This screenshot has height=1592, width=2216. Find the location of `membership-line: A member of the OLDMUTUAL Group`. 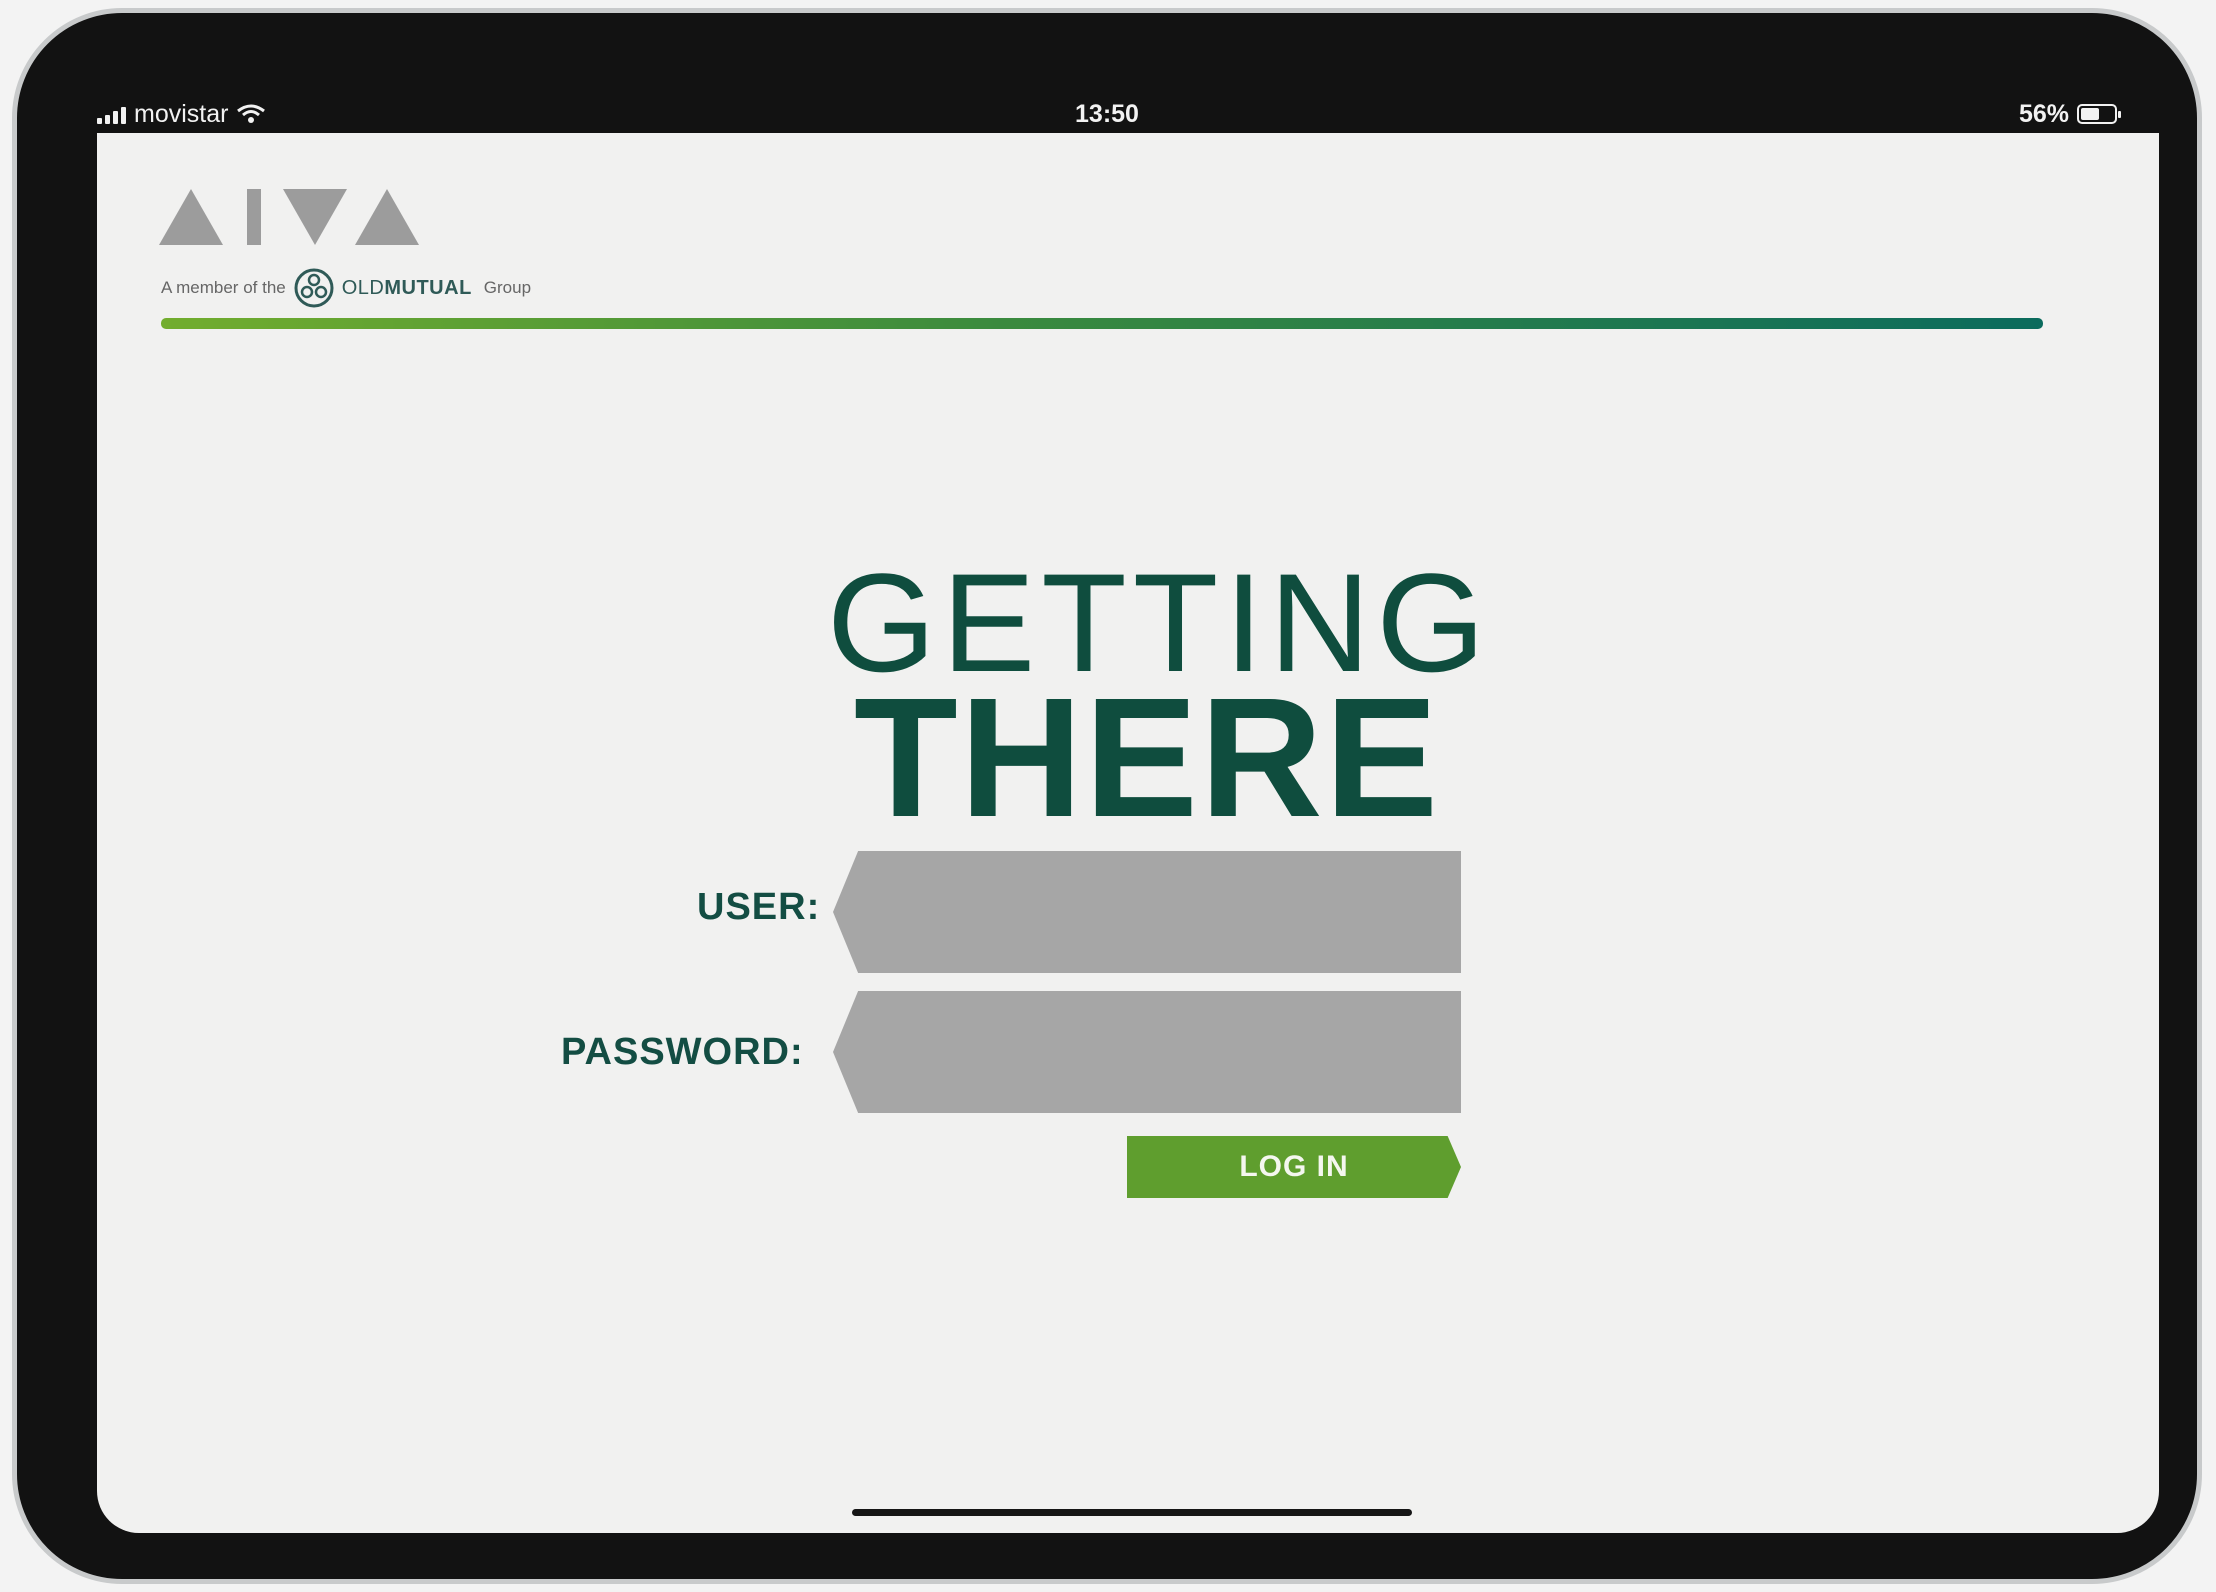

membership-line: A member of the OLDMUTUAL Group is located at coordinates (346, 288).